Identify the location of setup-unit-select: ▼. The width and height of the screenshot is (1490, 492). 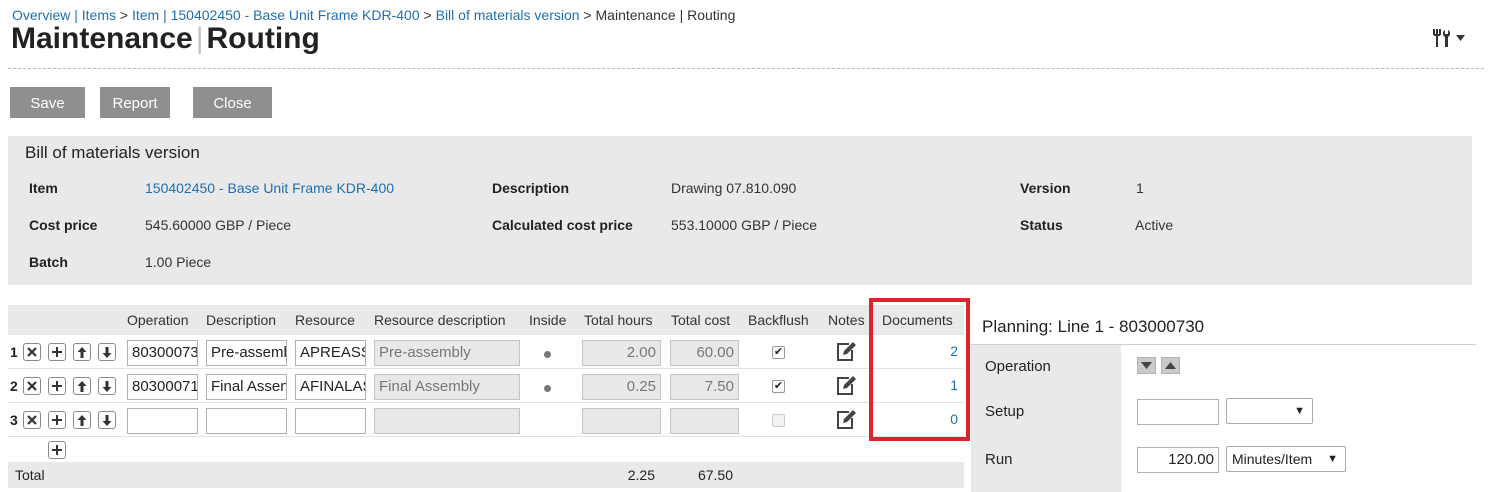
(1269, 411).